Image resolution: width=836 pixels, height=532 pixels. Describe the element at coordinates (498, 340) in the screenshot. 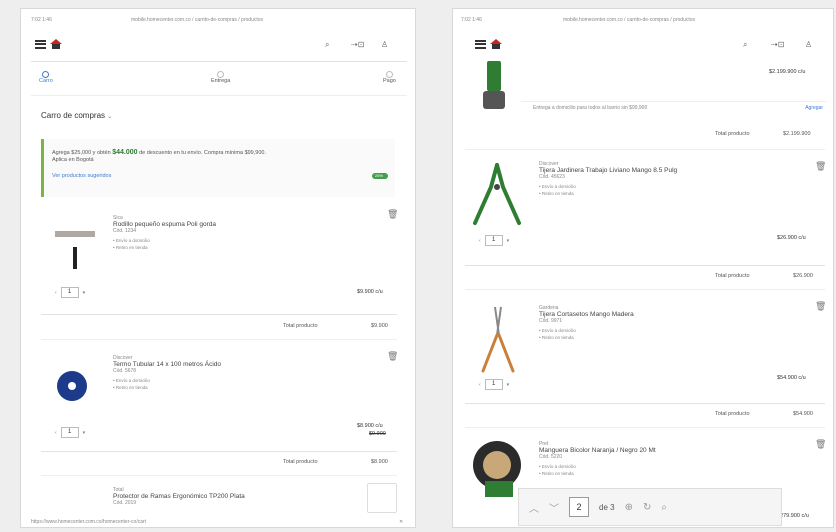

I see `product-image-hedge-shears` at that location.